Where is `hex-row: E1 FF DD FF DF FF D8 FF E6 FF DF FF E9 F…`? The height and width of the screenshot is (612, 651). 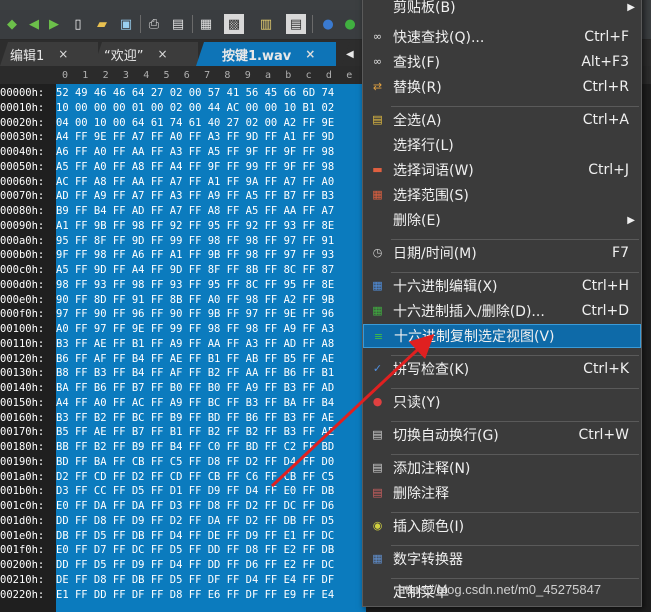 hex-row: E1 FF DD FF DF FF D8 FF E6 FF DF FF E9 F… is located at coordinates (195, 595).